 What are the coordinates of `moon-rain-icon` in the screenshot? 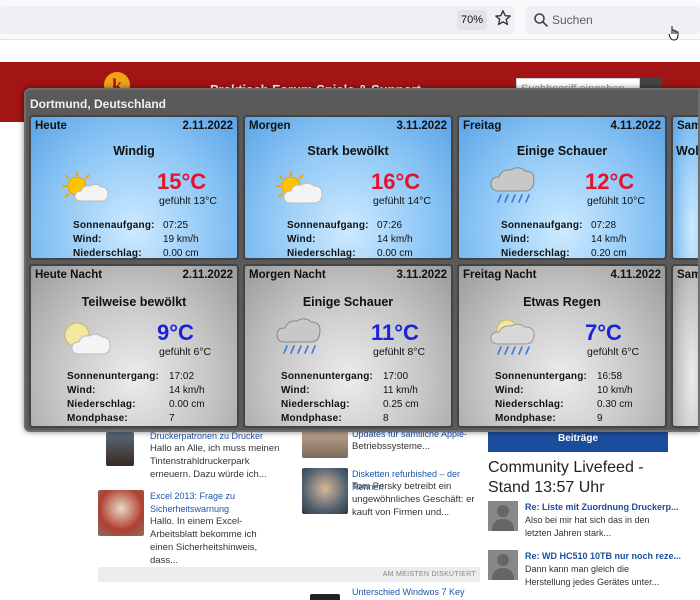 It's located at (512, 337).